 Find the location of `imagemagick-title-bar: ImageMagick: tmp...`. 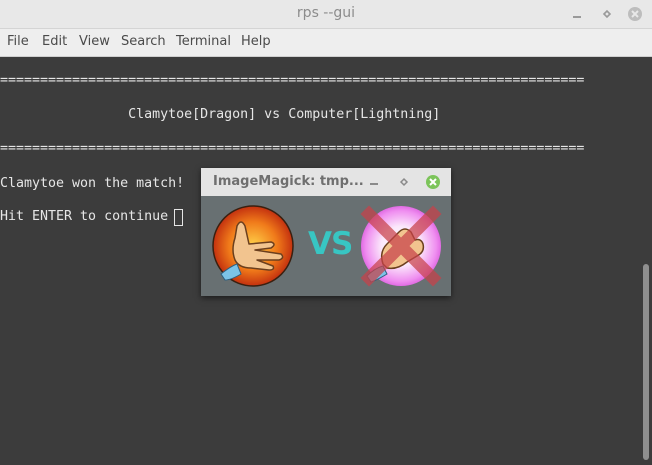

imagemagick-title-bar: ImageMagick: tmp... is located at coordinates (326, 182).